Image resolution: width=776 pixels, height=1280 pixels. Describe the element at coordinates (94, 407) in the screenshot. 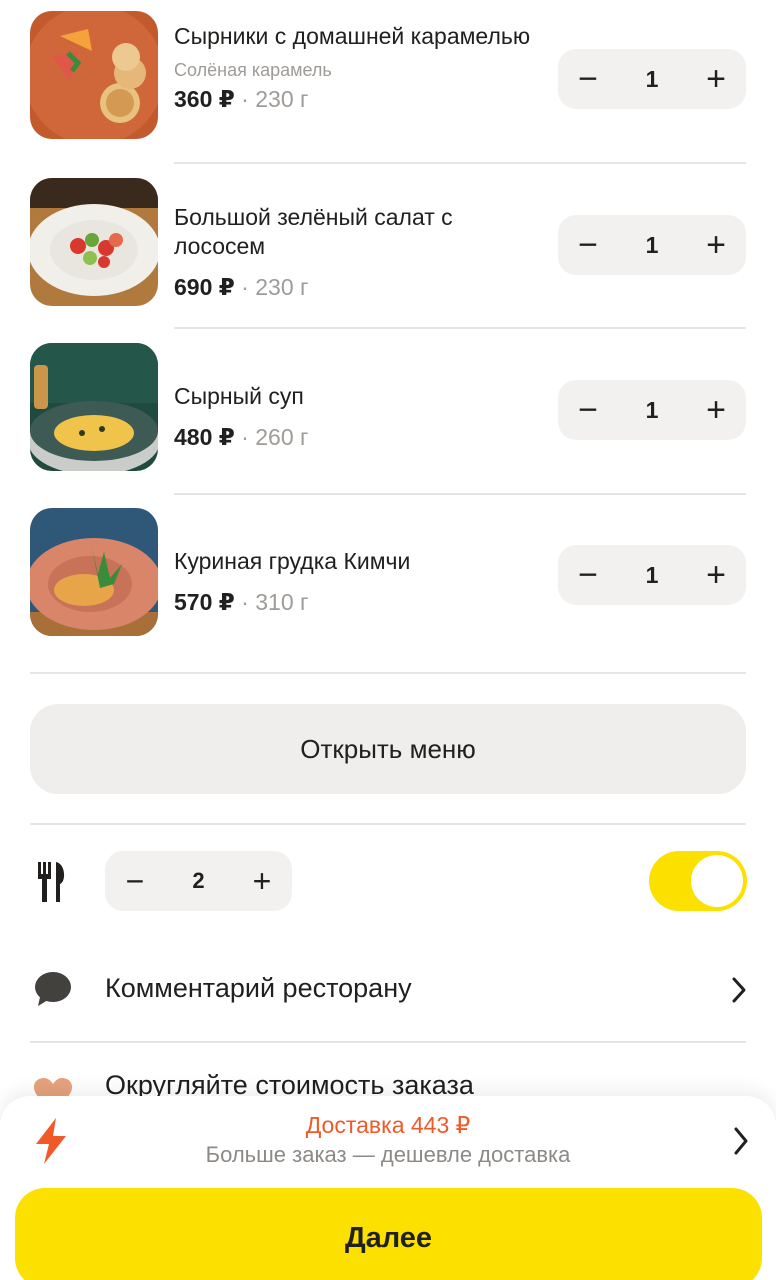

I see `soup-photo` at that location.